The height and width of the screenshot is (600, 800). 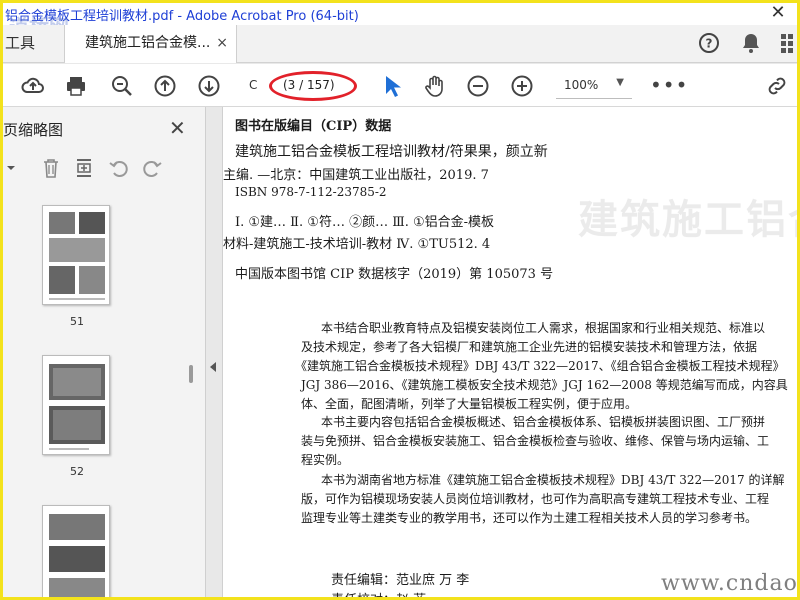 I want to click on notifications-bell-icon, so click(x=751, y=43).